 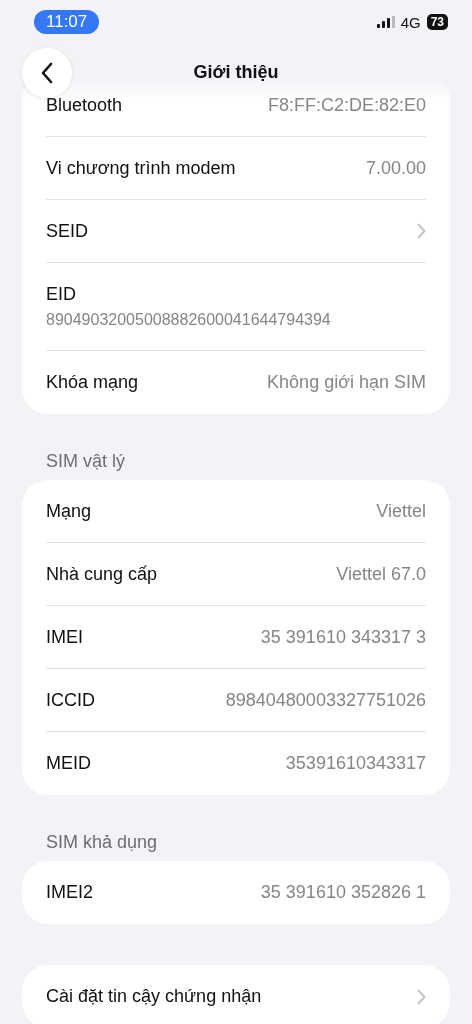 What do you see at coordinates (92, 382) in the screenshot?
I see `row-label: Khóa mạng` at bounding box center [92, 382].